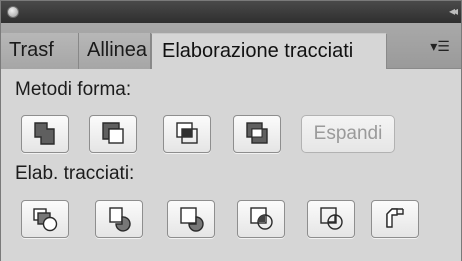 The width and height of the screenshot is (462, 261). I want to click on exclude-icon, so click(257, 133).